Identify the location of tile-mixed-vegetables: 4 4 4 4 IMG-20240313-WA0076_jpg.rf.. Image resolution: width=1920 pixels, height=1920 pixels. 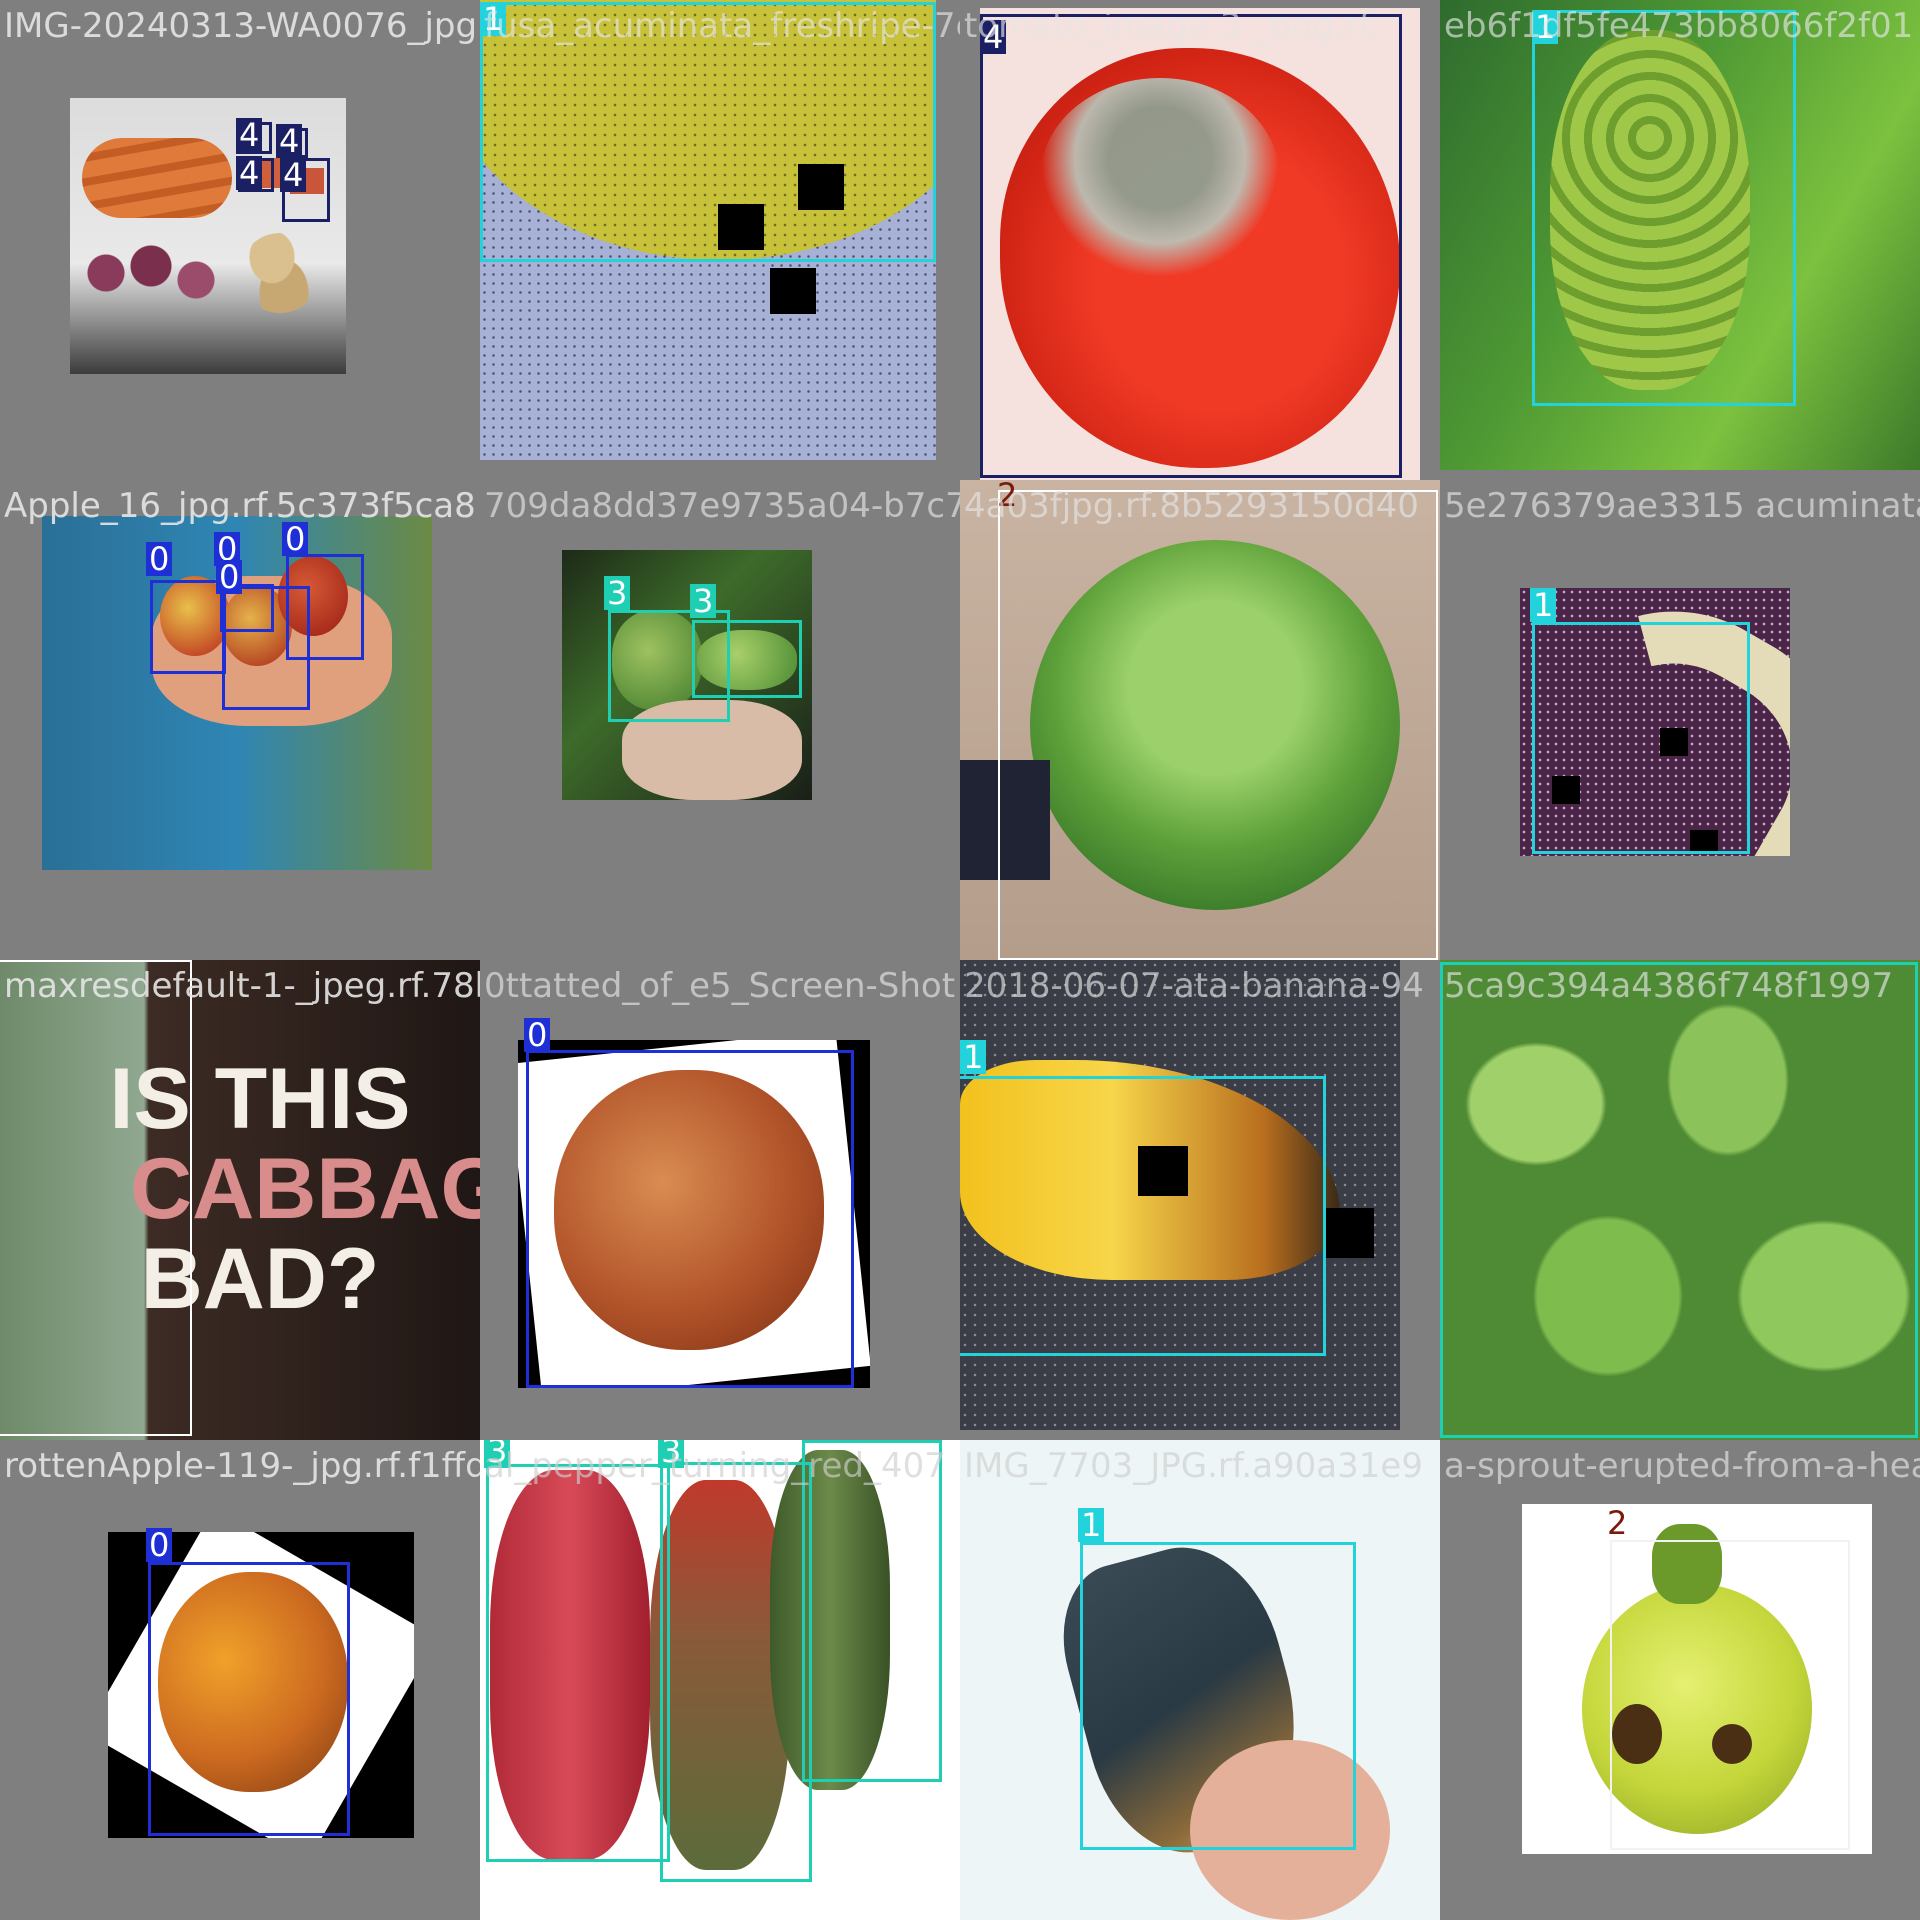
(240, 240).